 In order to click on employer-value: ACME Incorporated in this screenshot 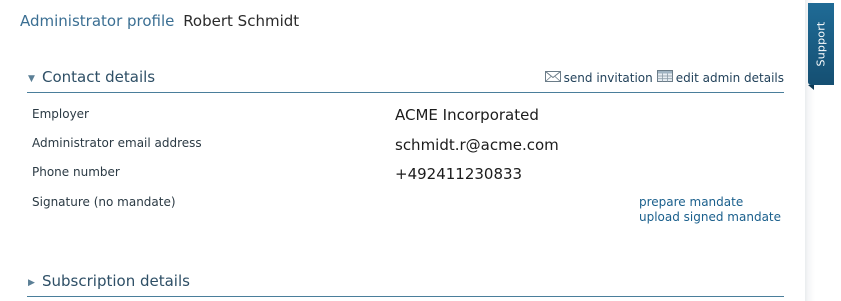, I will do `click(467, 115)`.